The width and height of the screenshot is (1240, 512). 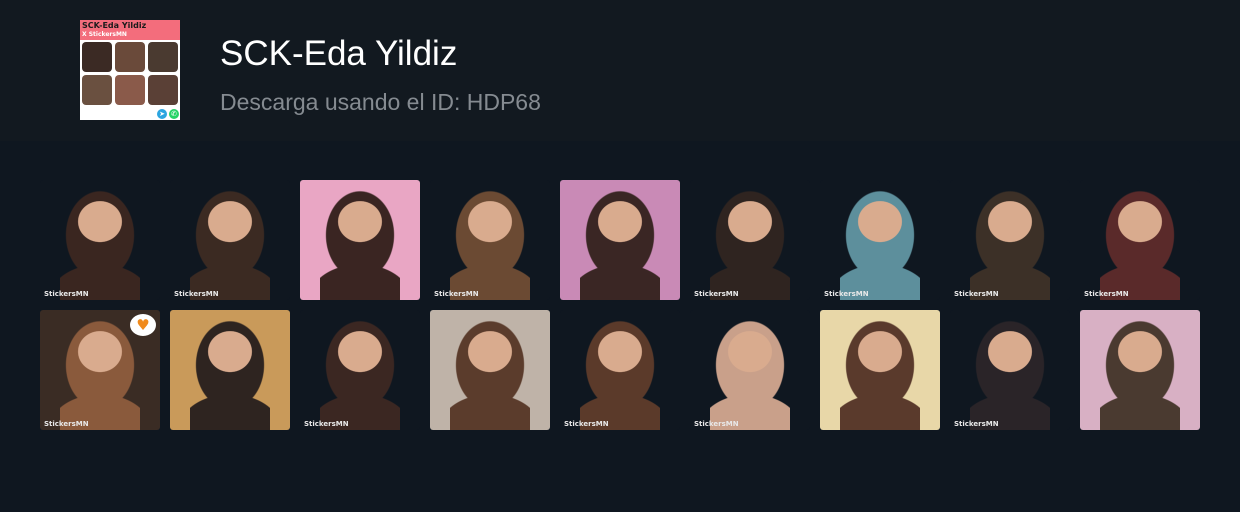 I want to click on heart-speech-bubble-icon: ♥, so click(x=143, y=325).